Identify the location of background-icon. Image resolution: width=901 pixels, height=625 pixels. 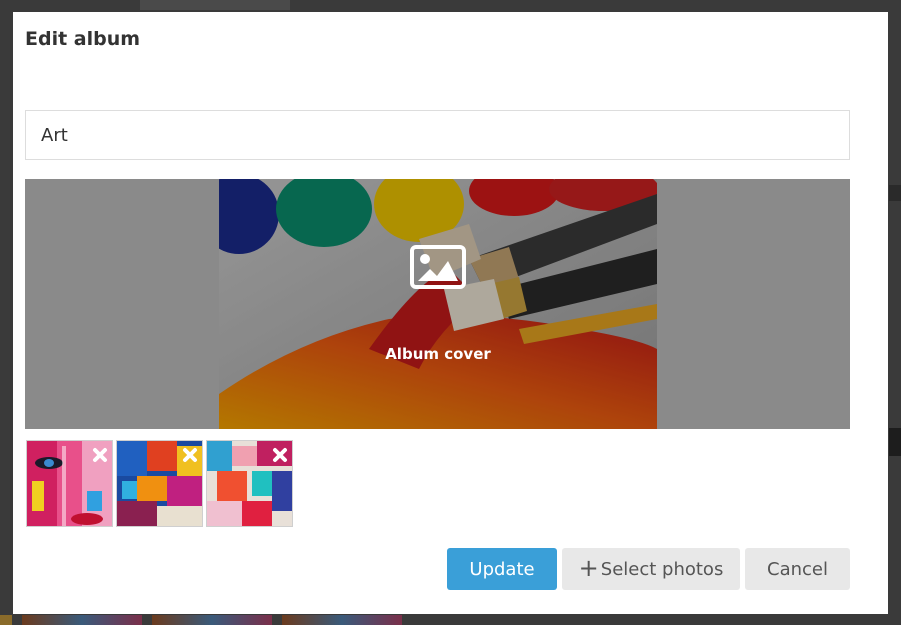
(895, 193).